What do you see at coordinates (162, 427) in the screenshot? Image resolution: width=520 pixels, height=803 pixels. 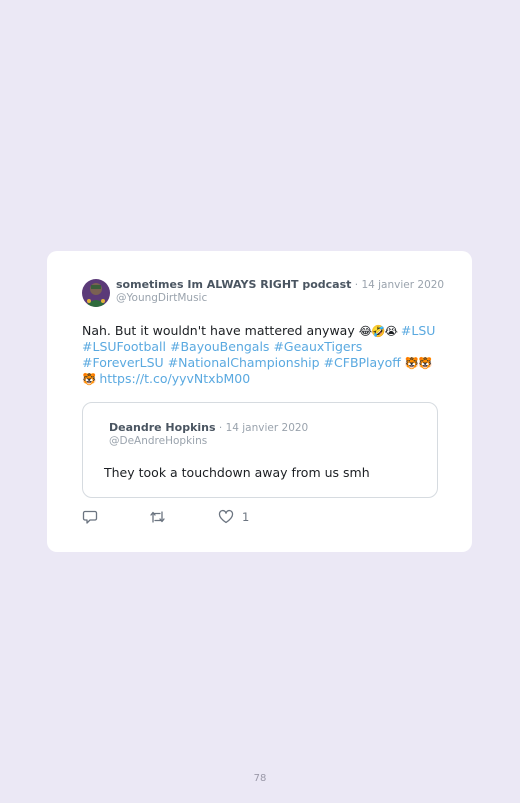 I see `quoted-author-name: Deandre Hopkins` at bounding box center [162, 427].